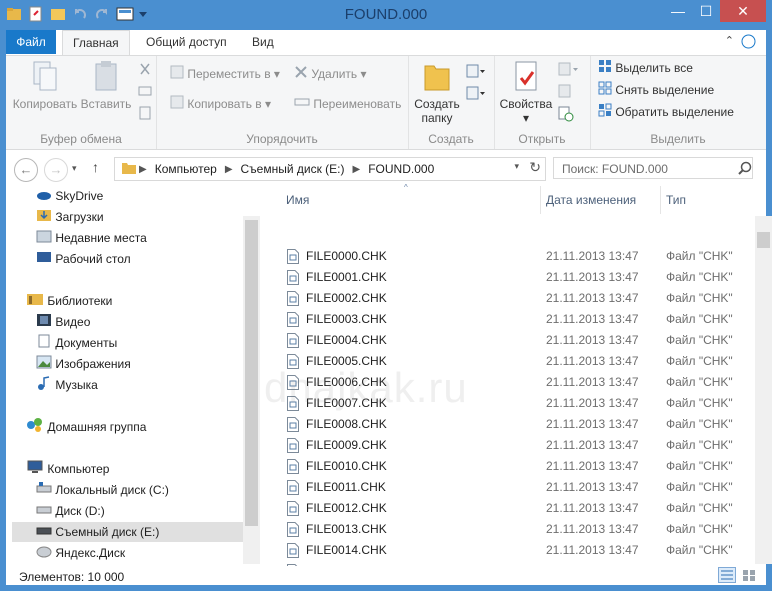 Image resolution: width=772 pixels, height=591 pixels. Describe the element at coordinates (70, 217) in the screenshot. I see `nav-item-downloads: Загрузки` at that location.